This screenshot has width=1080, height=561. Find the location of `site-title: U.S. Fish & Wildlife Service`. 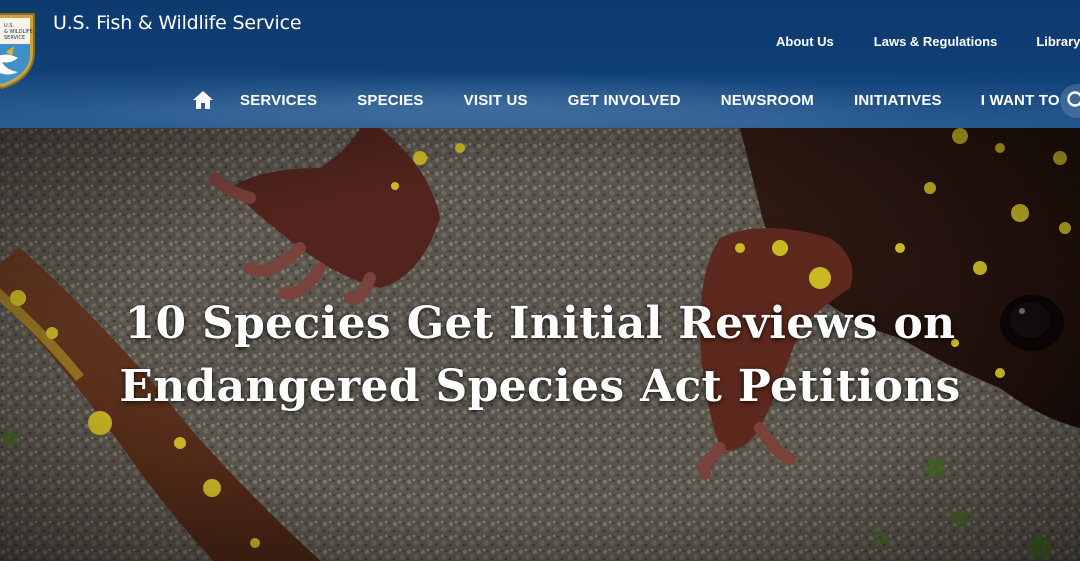

site-title: U.S. Fish & Wildlife Service is located at coordinates (177, 23).